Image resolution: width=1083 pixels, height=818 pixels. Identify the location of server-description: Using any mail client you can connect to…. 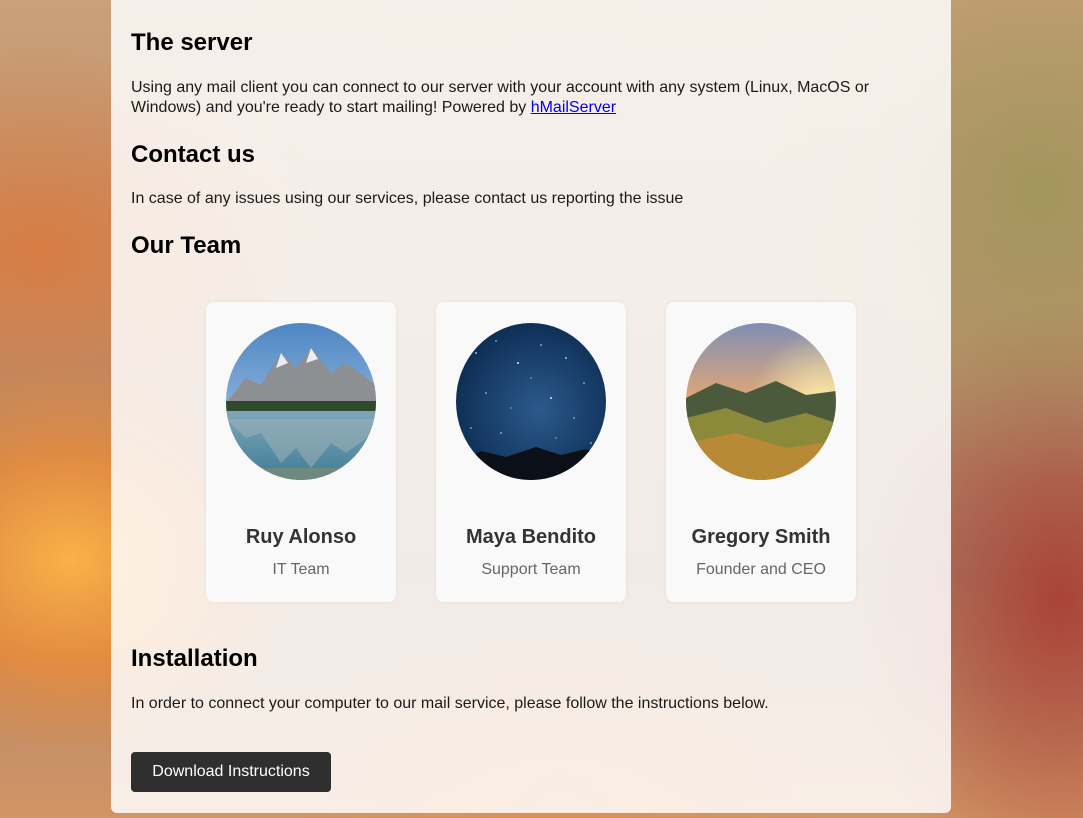
(516, 98).